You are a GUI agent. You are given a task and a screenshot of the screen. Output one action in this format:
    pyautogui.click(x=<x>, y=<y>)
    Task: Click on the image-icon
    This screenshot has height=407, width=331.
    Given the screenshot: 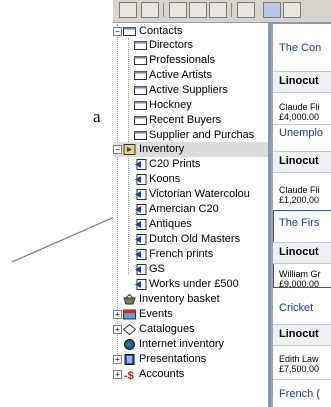 What is the action you would take?
    pyautogui.click(x=218, y=10)
    